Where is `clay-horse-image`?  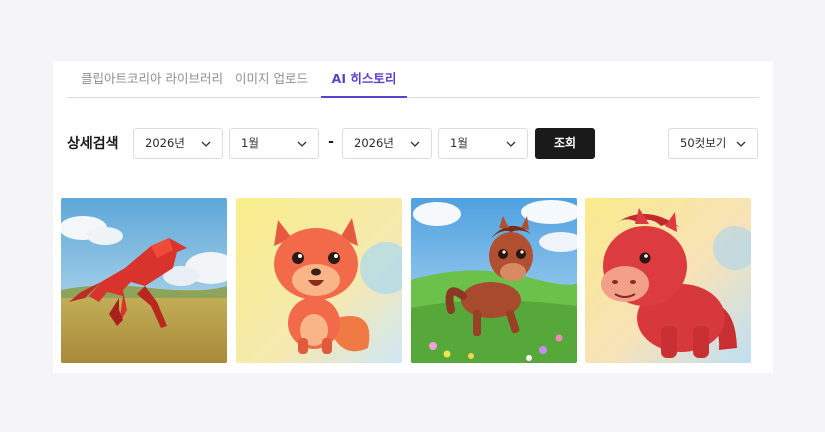 clay-horse-image is located at coordinates (668, 280).